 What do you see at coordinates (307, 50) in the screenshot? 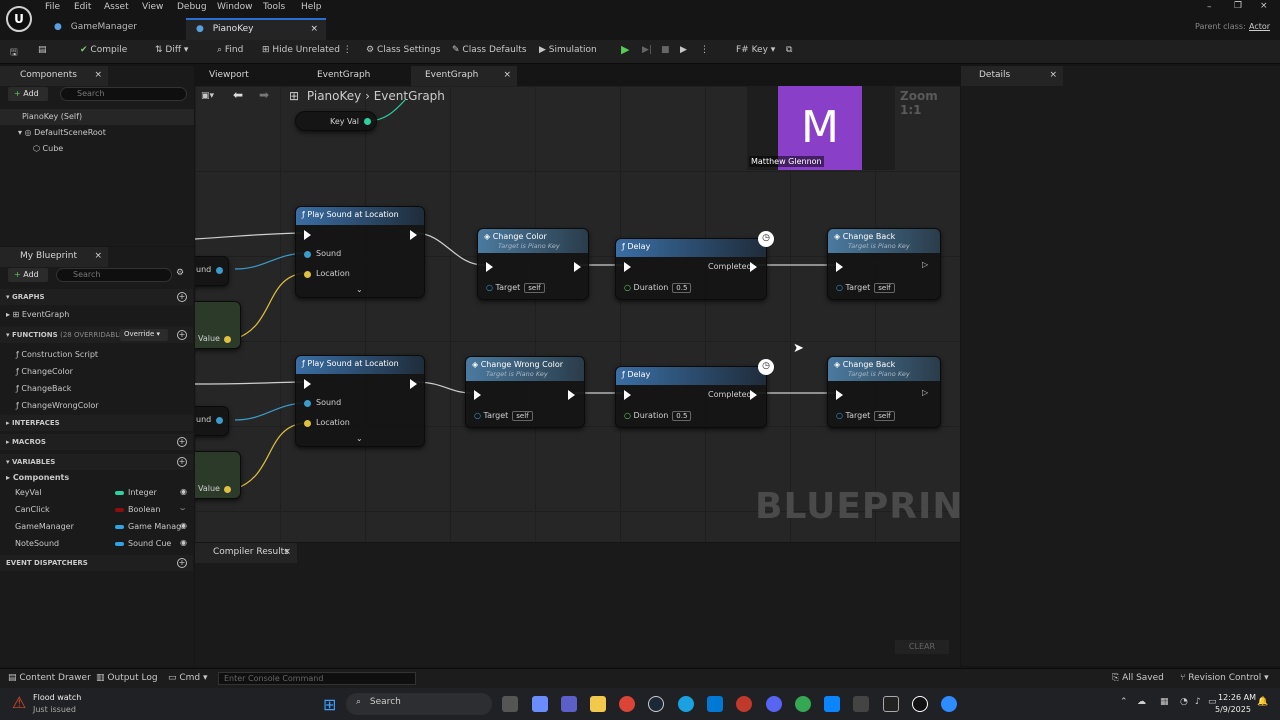
I see `hide-unrelated-button: ⊞ Hide Unrelated ⋮` at bounding box center [307, 50].